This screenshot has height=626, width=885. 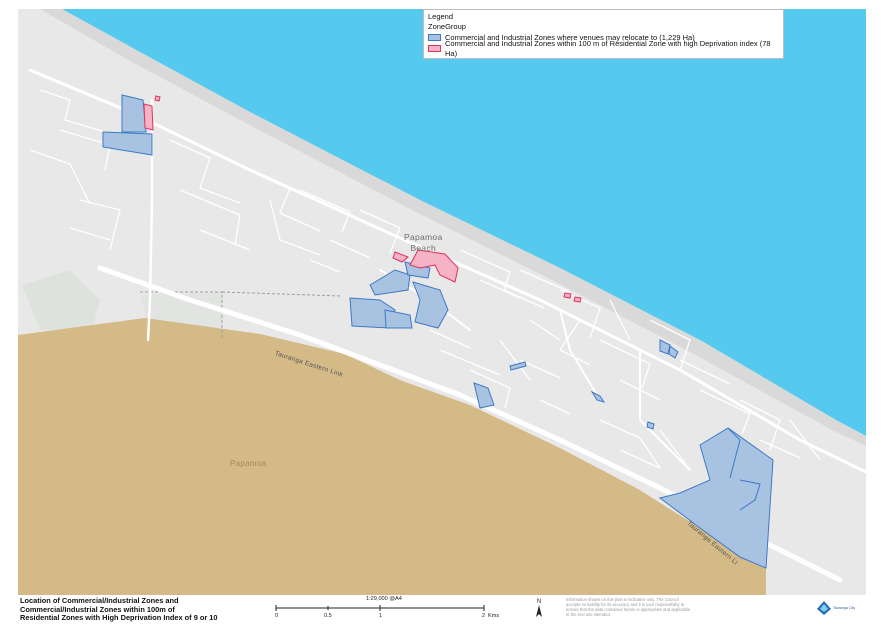 What do you see at coordinates (844, 608) in the screenshot?
I see `logo-text: Tauranga City` at bounding box center [844, 608].